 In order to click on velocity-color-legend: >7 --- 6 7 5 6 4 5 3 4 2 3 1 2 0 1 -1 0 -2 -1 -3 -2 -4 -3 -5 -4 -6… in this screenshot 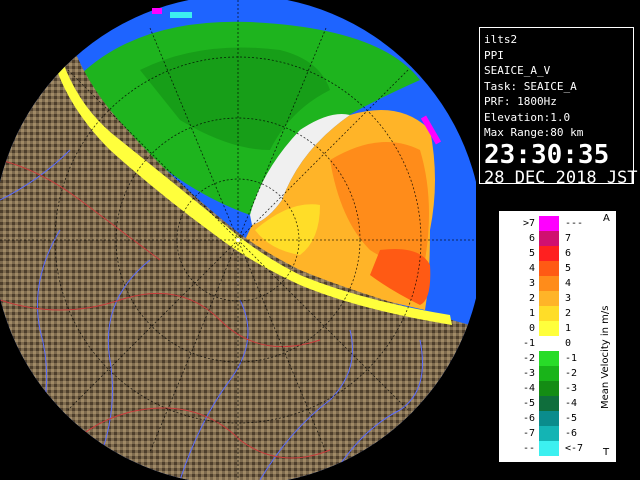, I will do `click(557, 339)`.